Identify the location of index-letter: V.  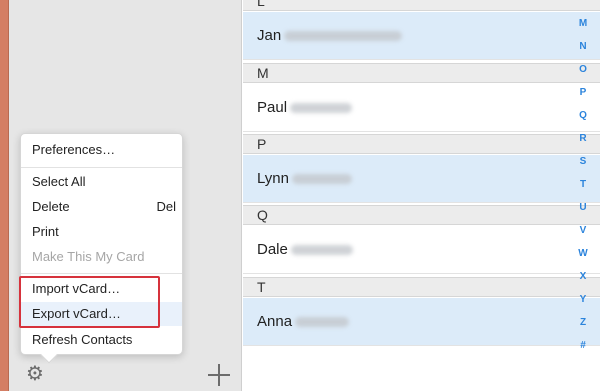
(583, 230).